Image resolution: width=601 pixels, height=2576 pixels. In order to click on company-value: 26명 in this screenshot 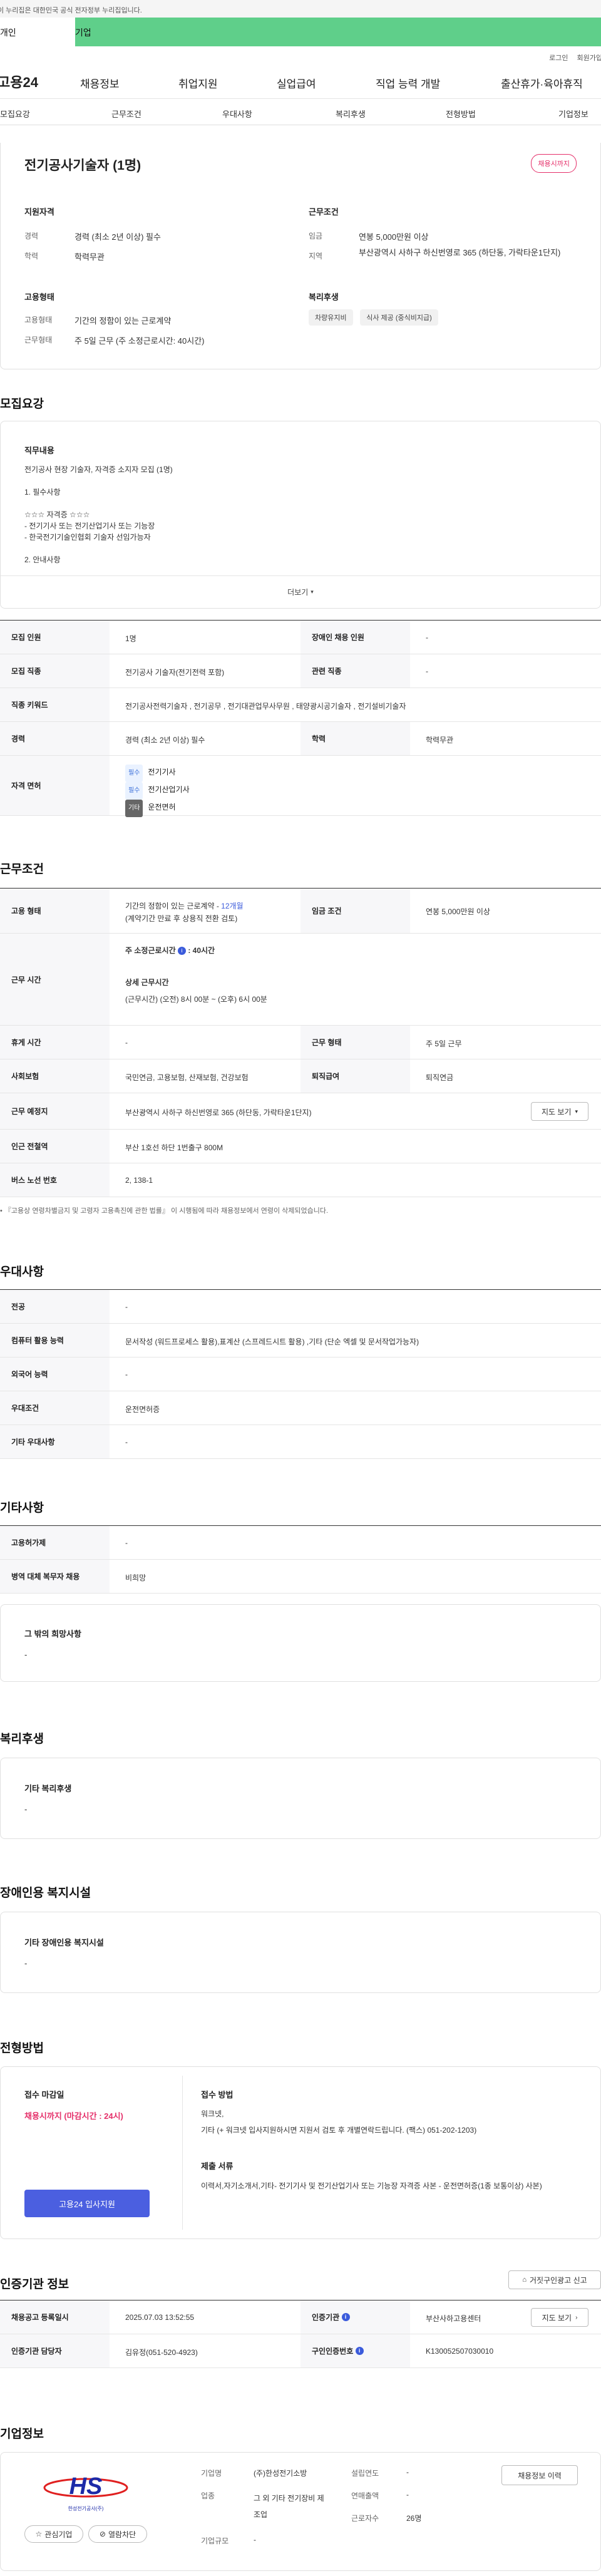, I will do `click(414, 2518)`.